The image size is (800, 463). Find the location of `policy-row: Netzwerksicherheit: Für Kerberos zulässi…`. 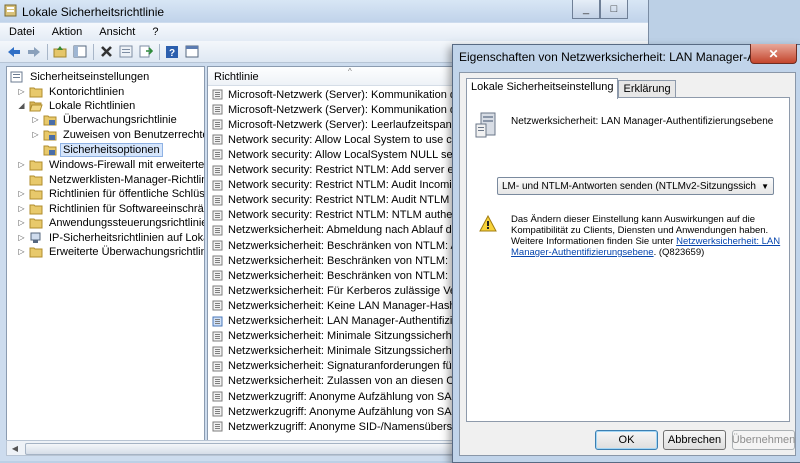

policy-row: Netzwerksicherheit: Für Kerberos zulässi… is located at coordinates (351, 290).